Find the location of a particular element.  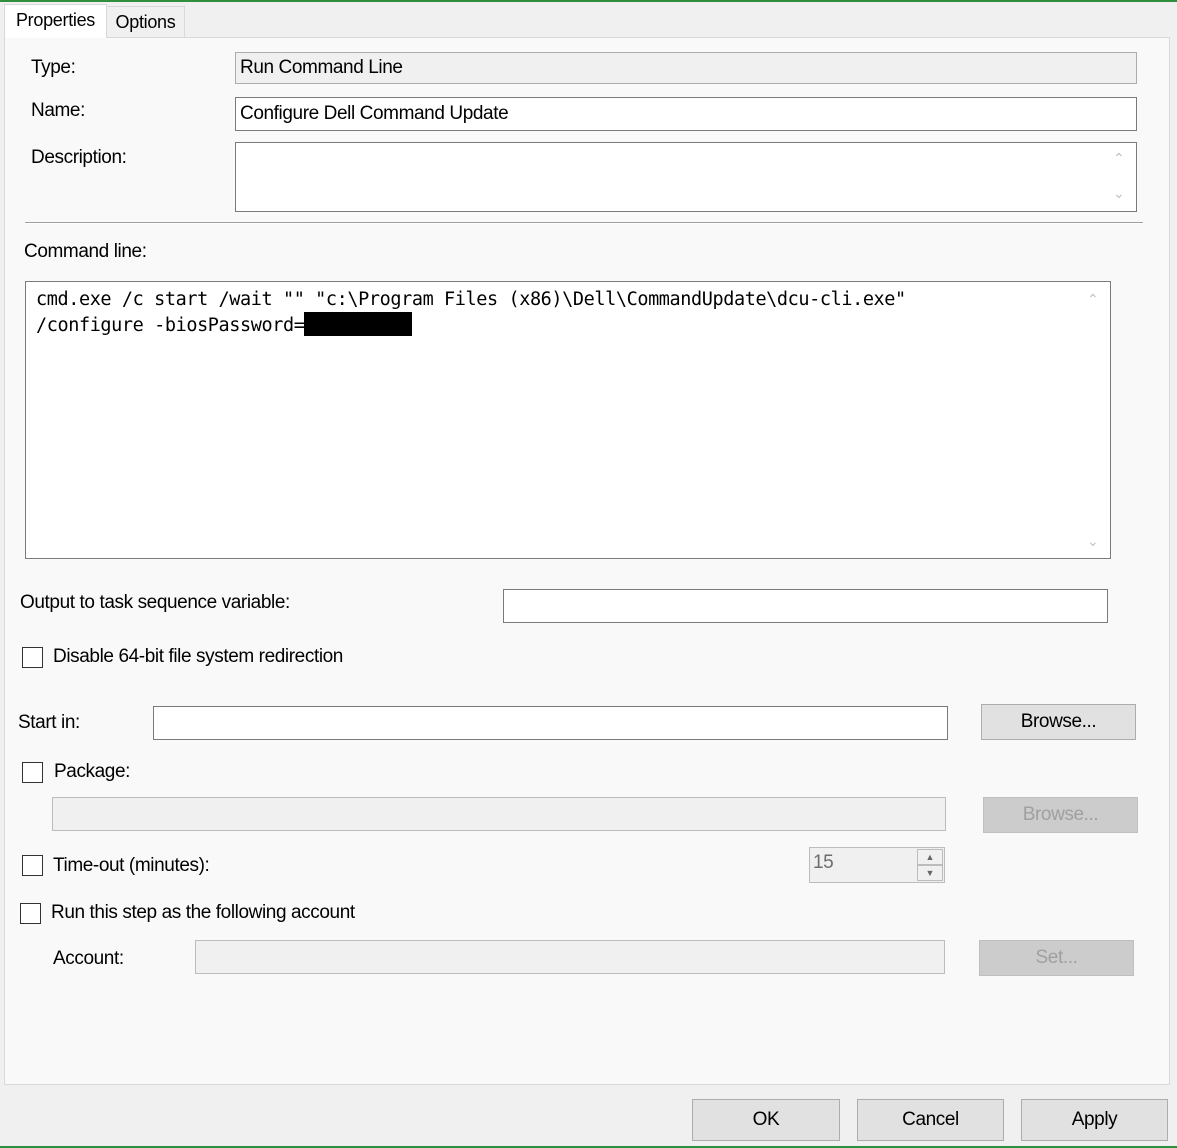

timeout-label: Time-out (minutes): is located at coordinates (131, 866).